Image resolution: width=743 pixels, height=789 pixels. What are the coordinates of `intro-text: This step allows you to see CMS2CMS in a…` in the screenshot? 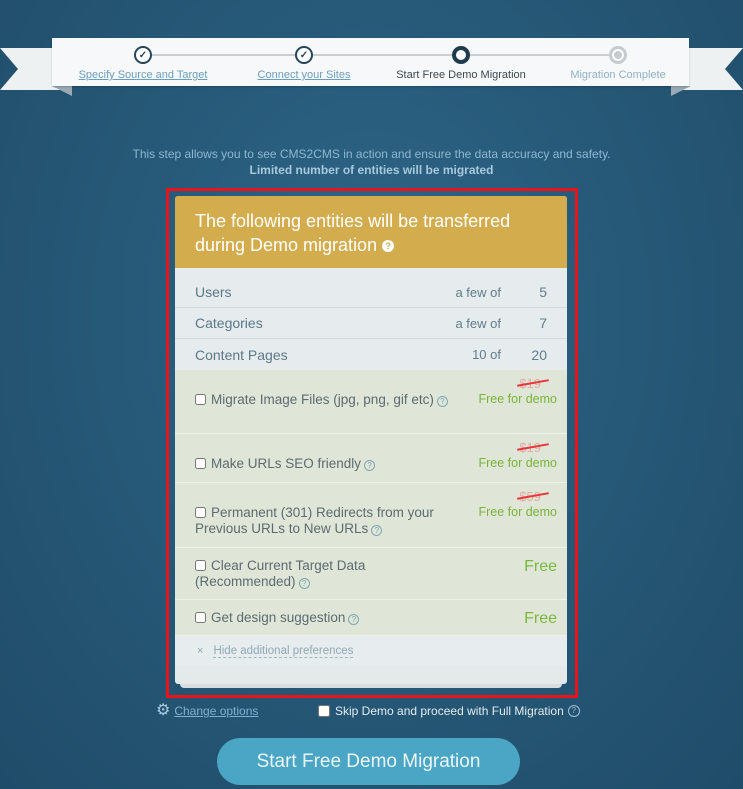 It's located at (371, 162).